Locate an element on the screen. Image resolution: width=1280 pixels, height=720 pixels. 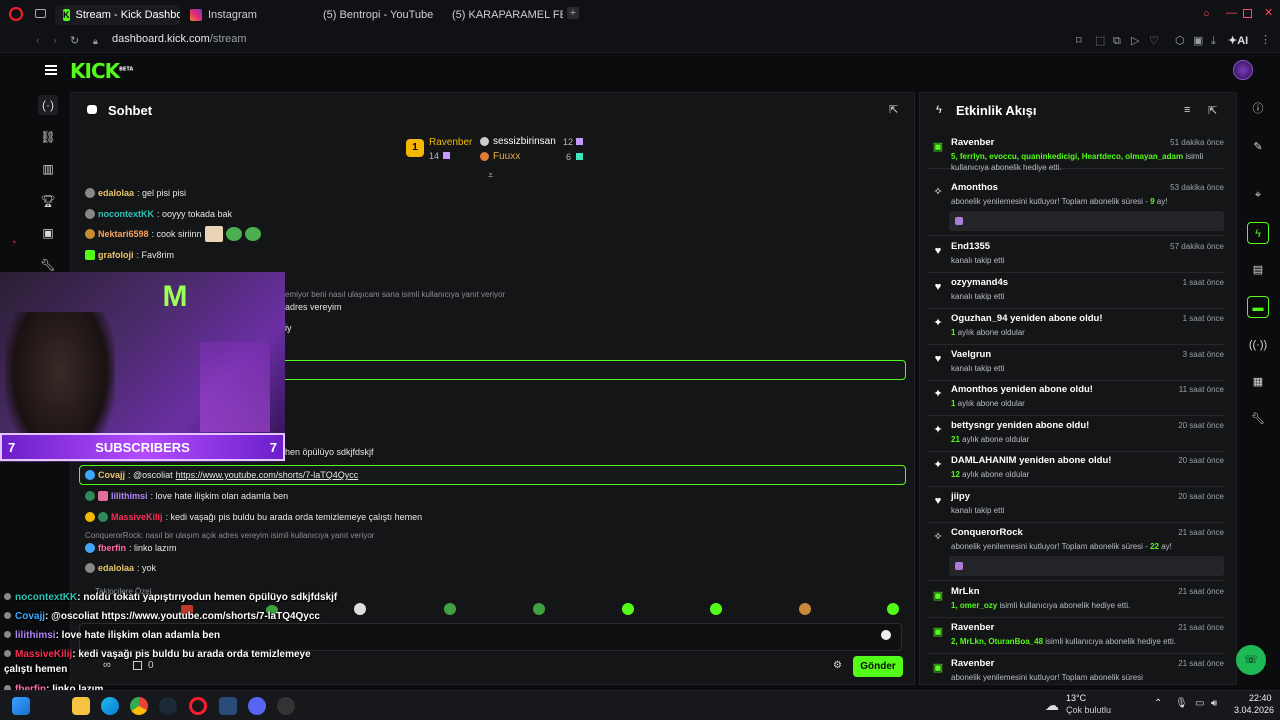
chat-username: Covajj is located at coordinates (111, 475).